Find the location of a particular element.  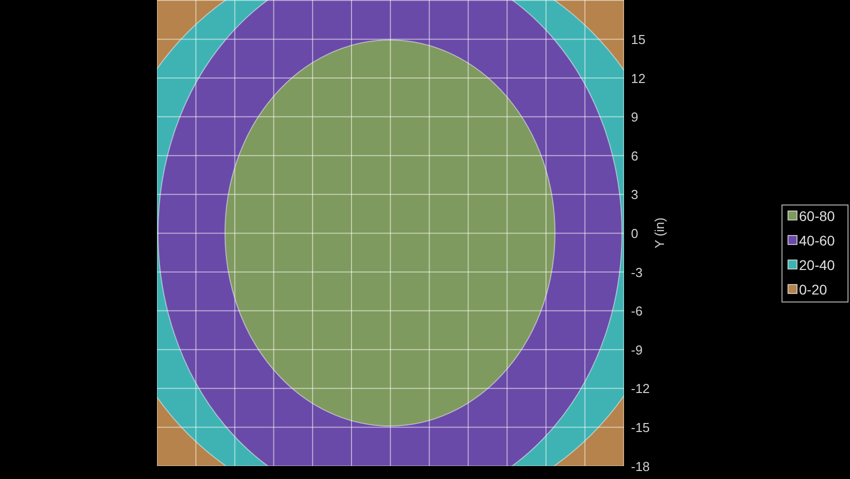

tick-label: 3 is located at coordinates (634, 194).